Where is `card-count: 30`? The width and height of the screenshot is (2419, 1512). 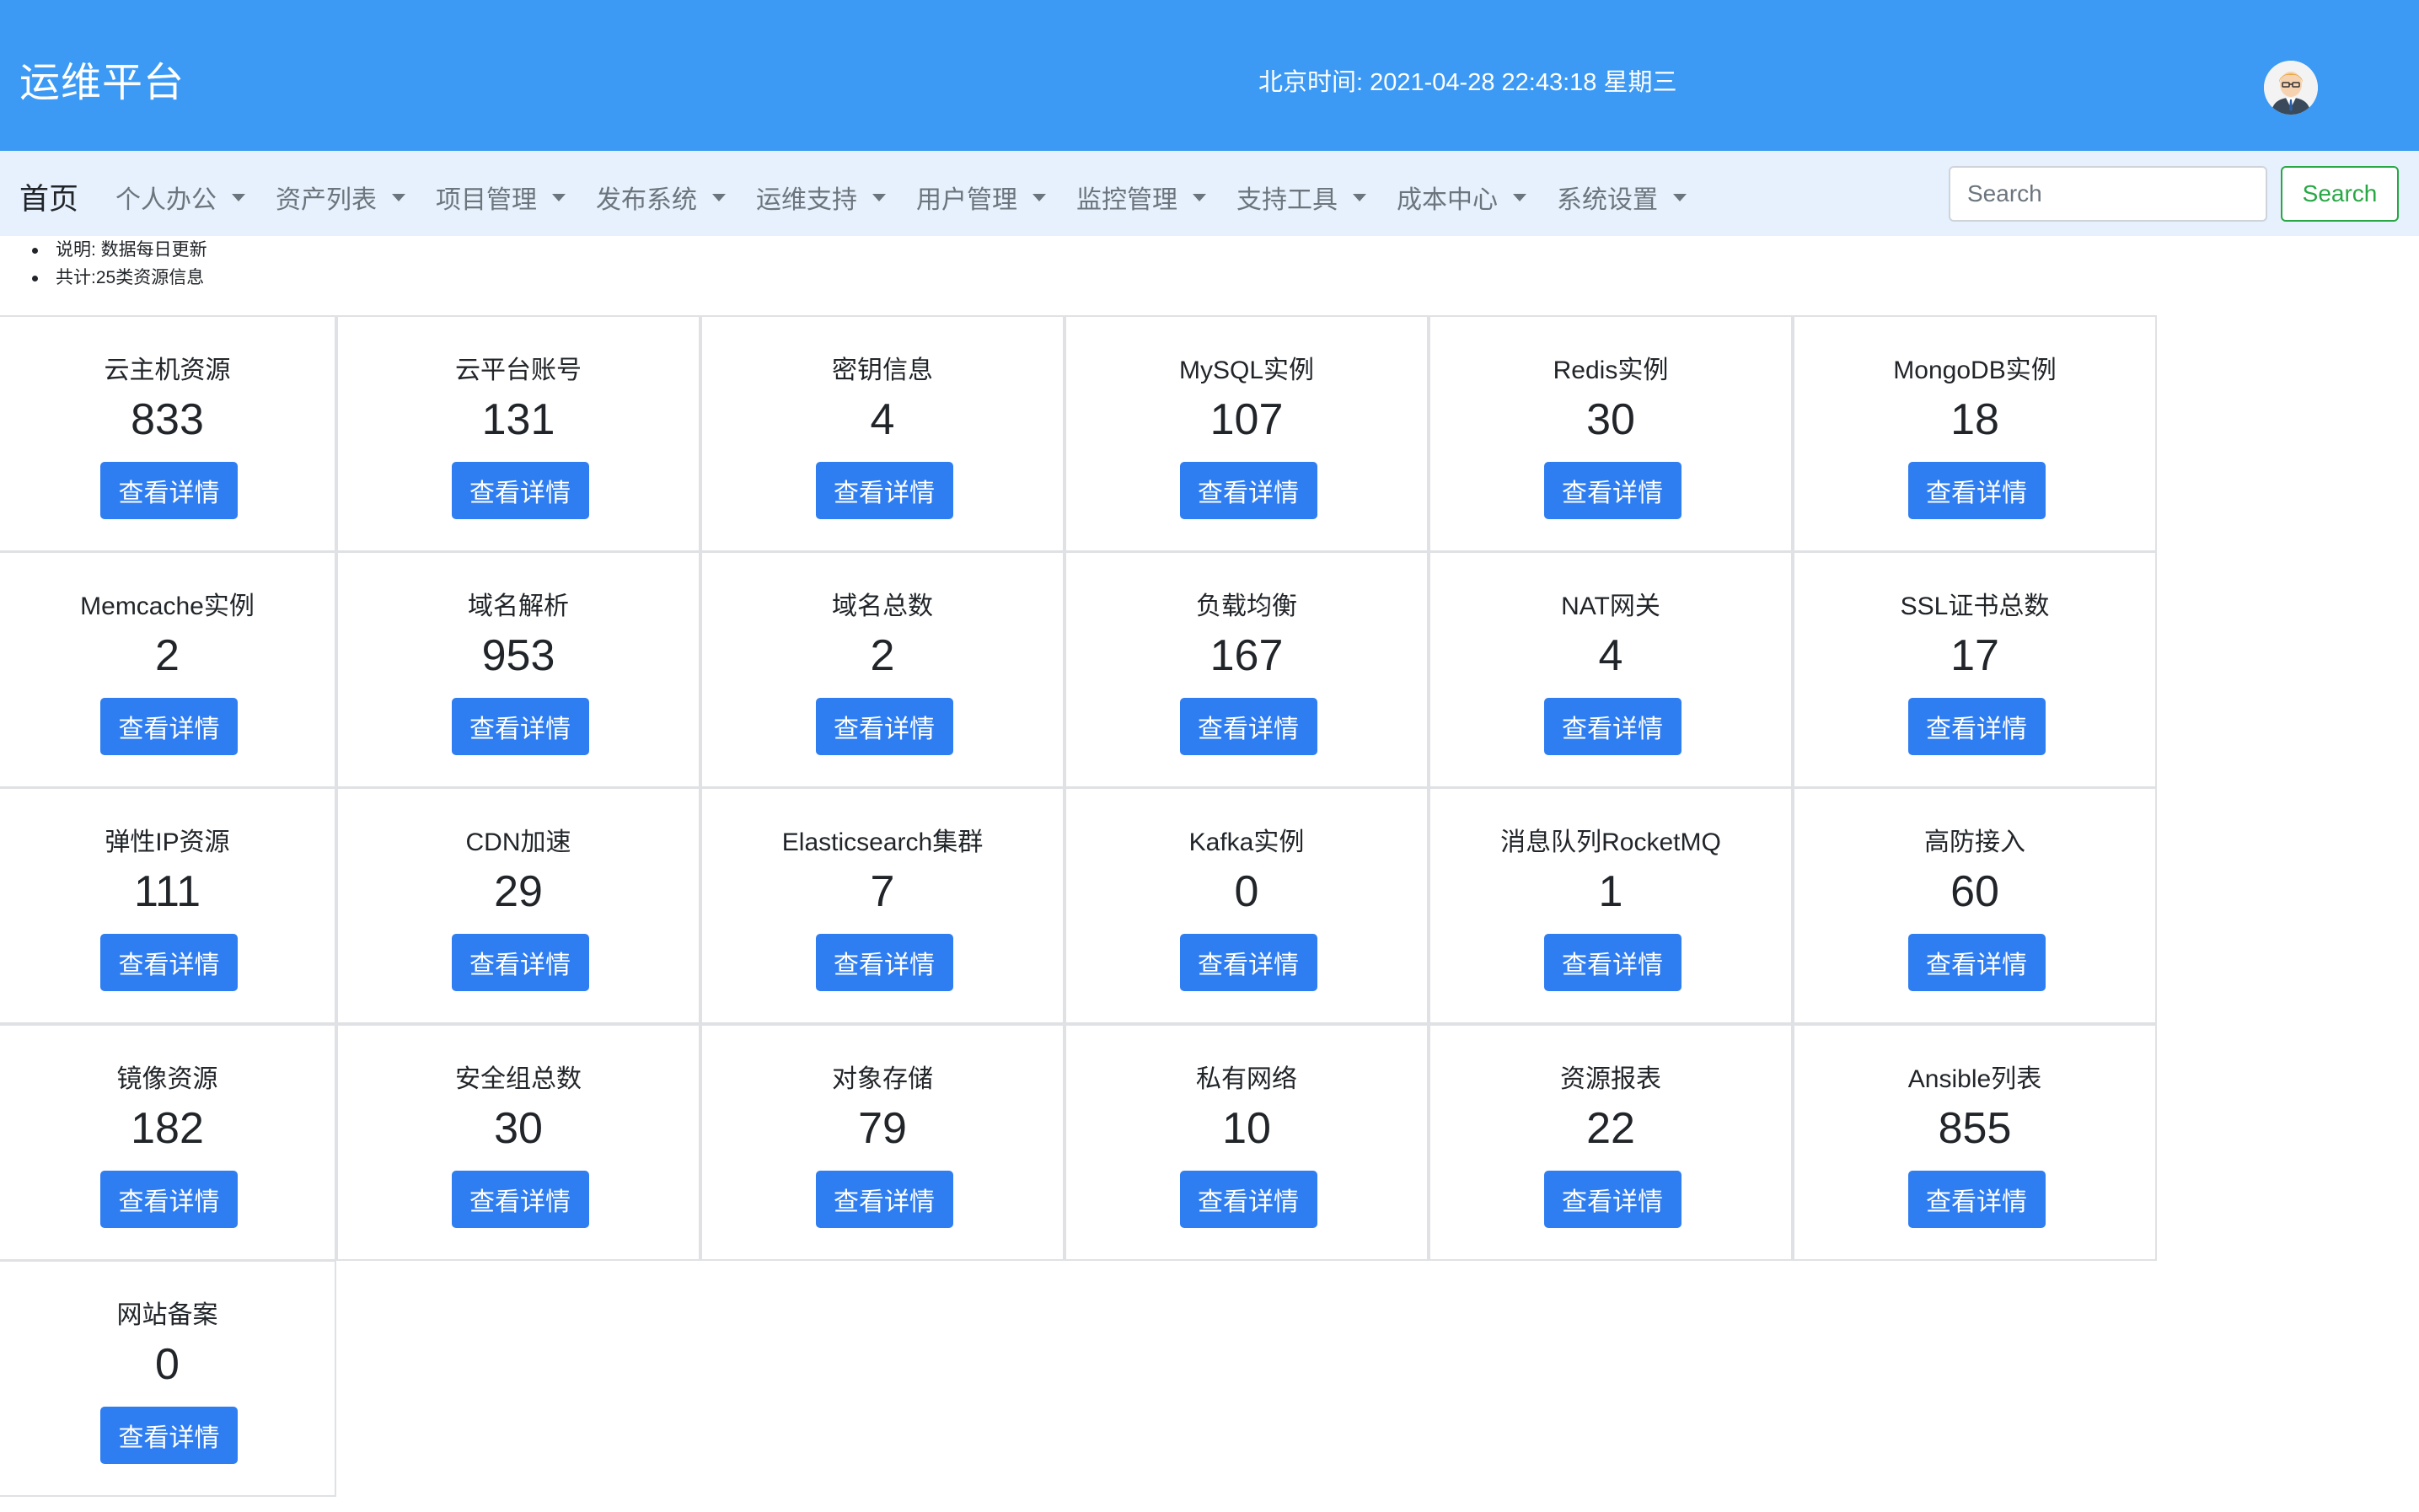
card-count: 30 is located at coordinates (1610, 419).